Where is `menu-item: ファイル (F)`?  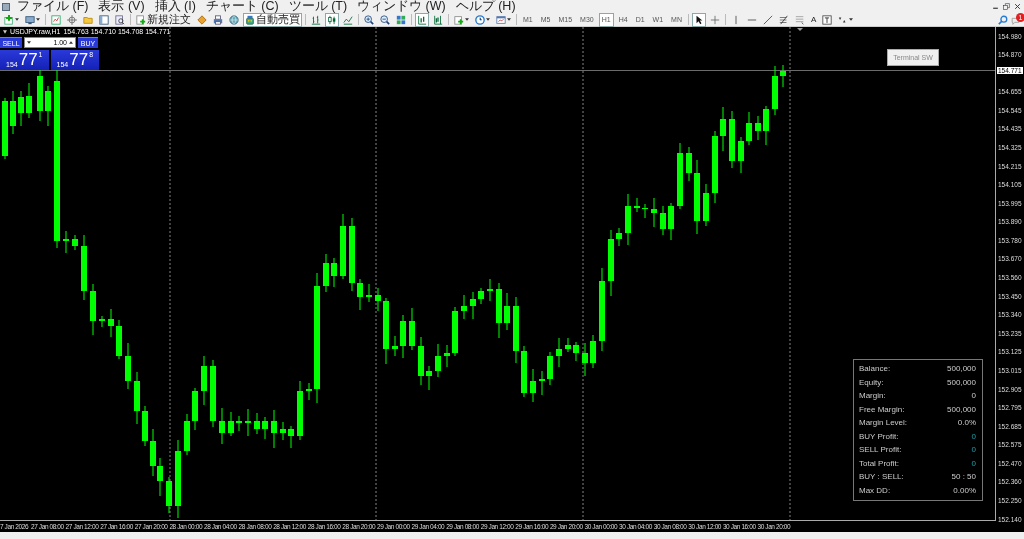 menu-item: ファイル (F) is located at coordinates (53, 6).